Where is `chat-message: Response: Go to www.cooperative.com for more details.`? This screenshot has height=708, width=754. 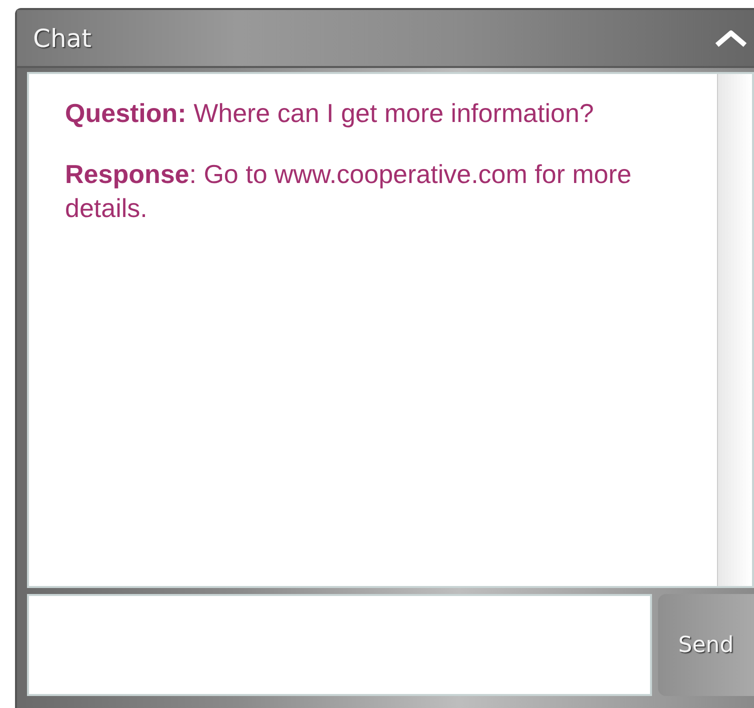
chat-message: Response: Go to www.cooperative.com for more details. is located at coordinates (348, 191).